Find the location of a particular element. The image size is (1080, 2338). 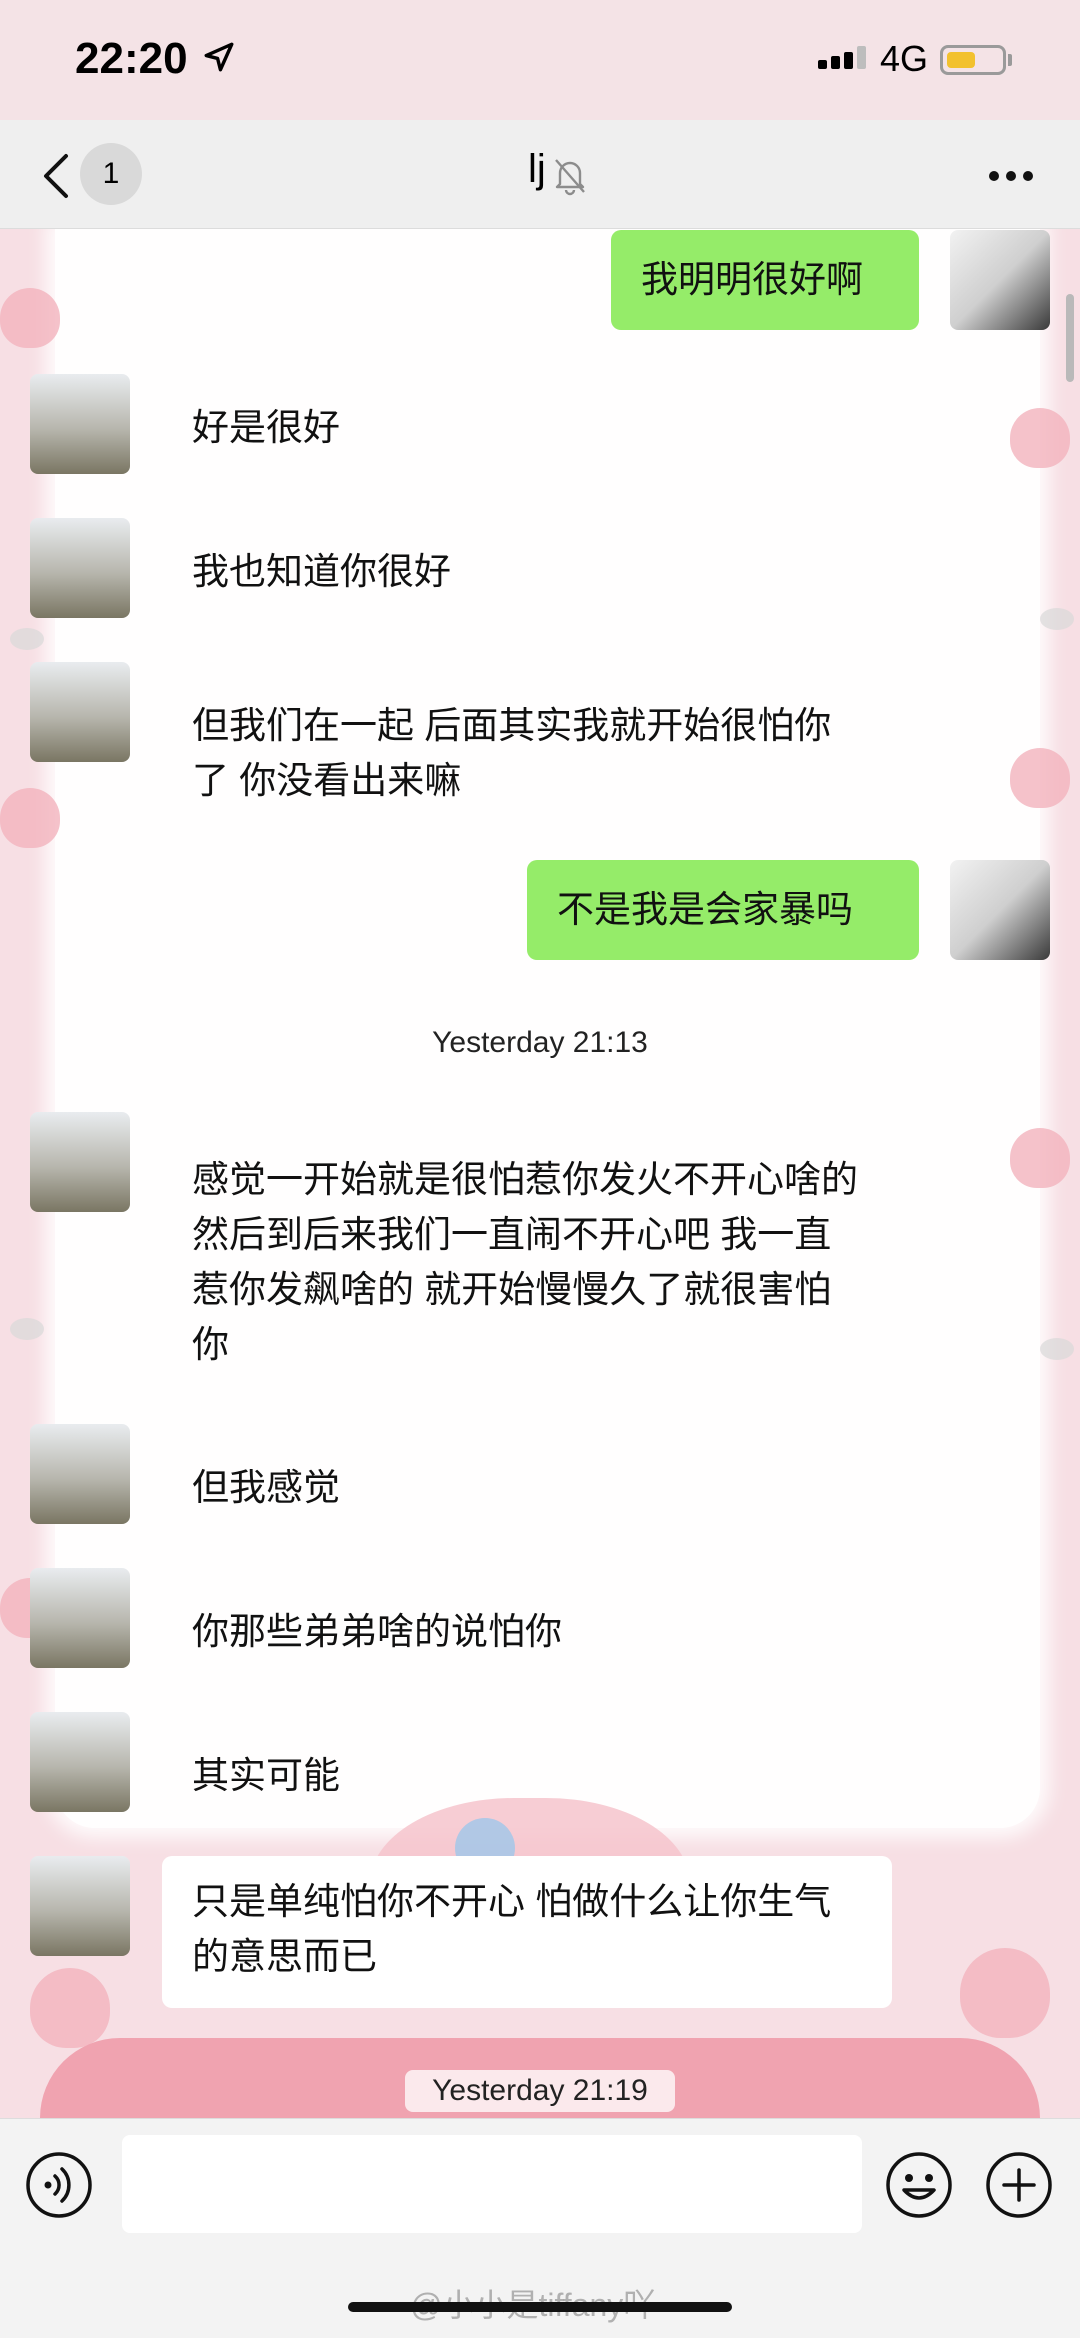

signal-icon is located at coordinates (842, 57).